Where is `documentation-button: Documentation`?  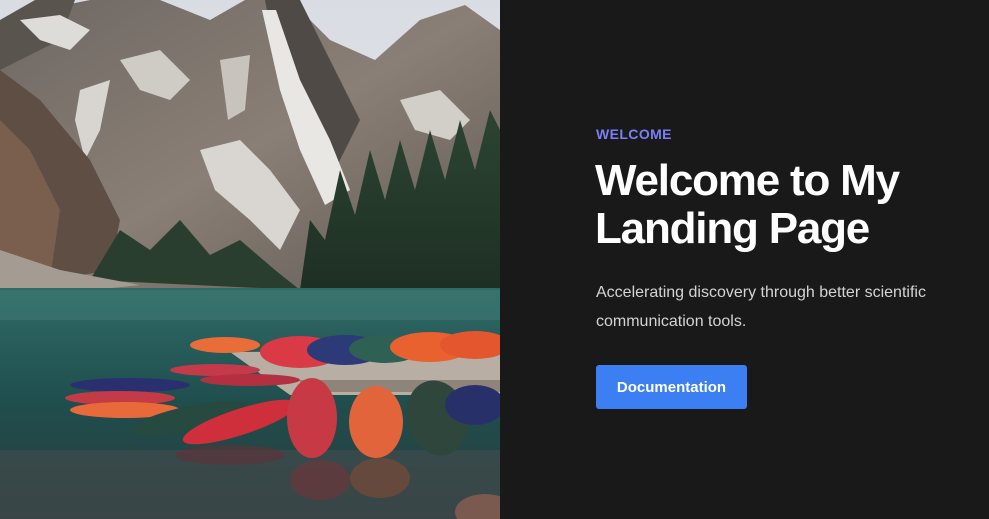 documentation-button: Documentation is located at coordinates (671, 387).